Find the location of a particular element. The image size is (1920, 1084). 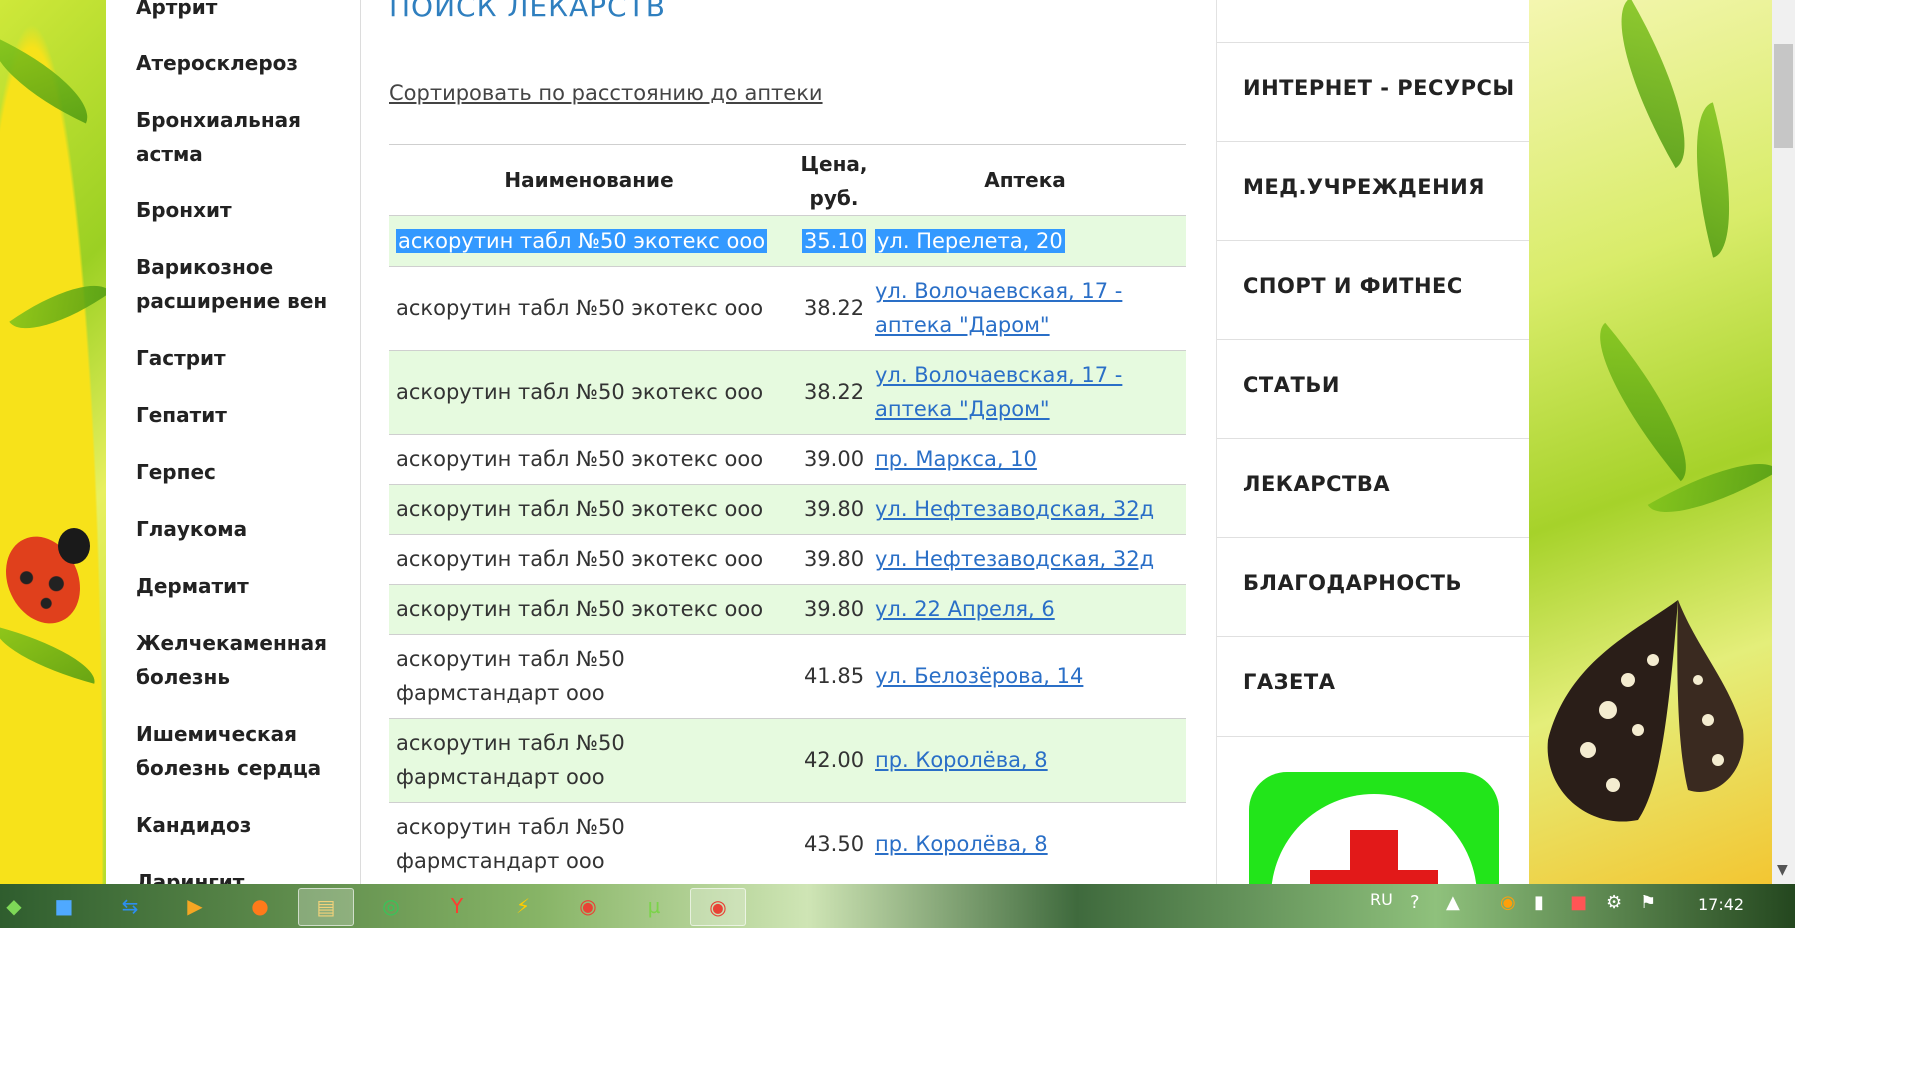

pharmacy-link: пр. Маркса, 10 is located at coordinates (956, 459).